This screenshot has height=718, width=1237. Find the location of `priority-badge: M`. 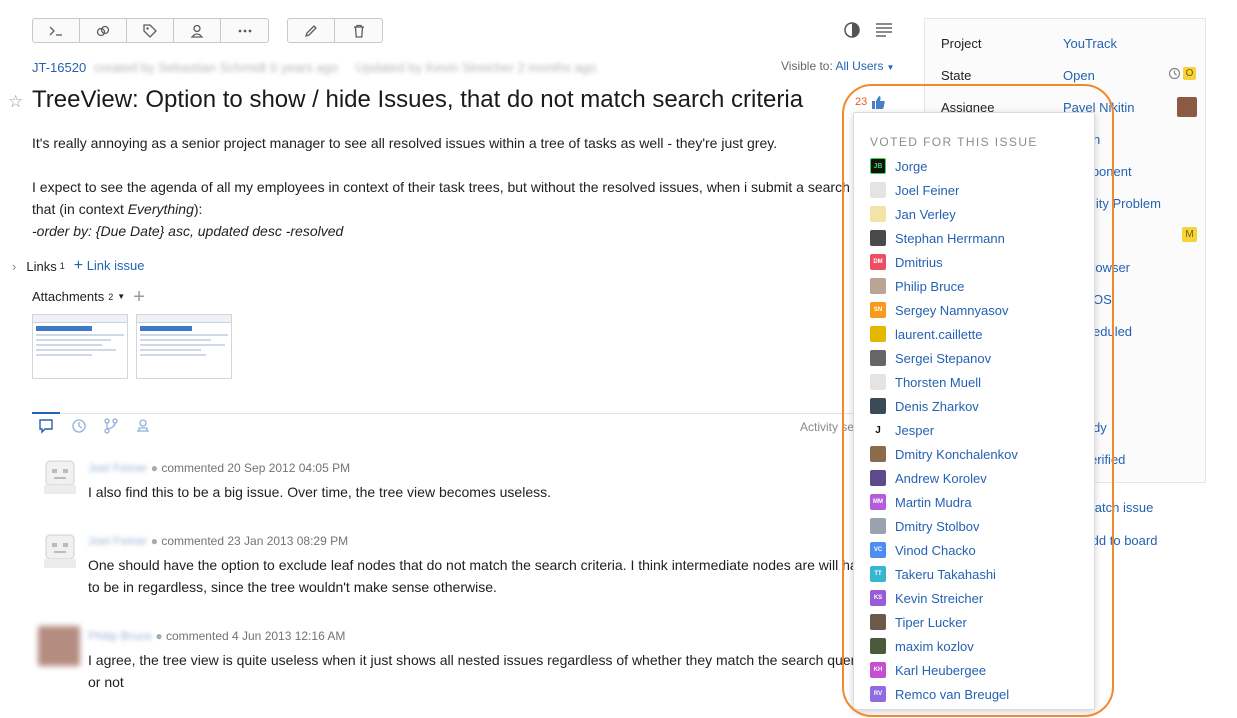

priority-badge: M is located at coordinates (1189, 234).